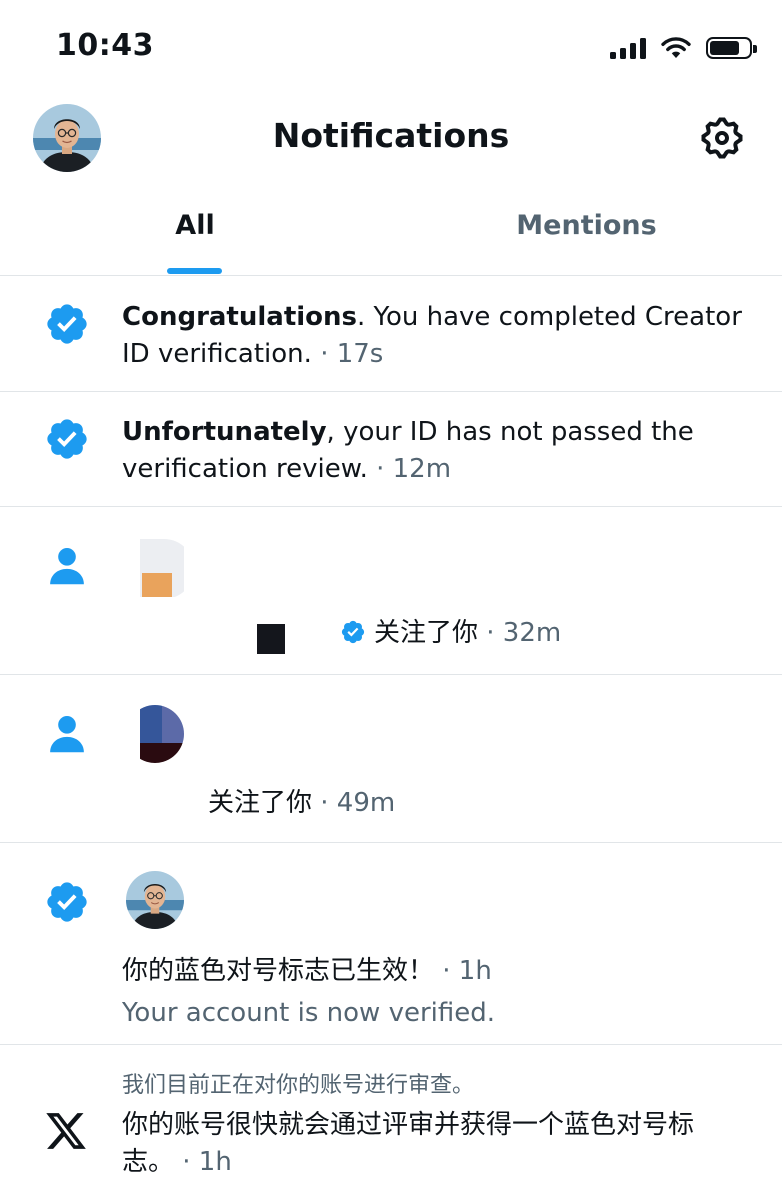 Image resolution: width=782 pixels, height=1200 pixels. I want to click on battery-icon, so click(731, 48).